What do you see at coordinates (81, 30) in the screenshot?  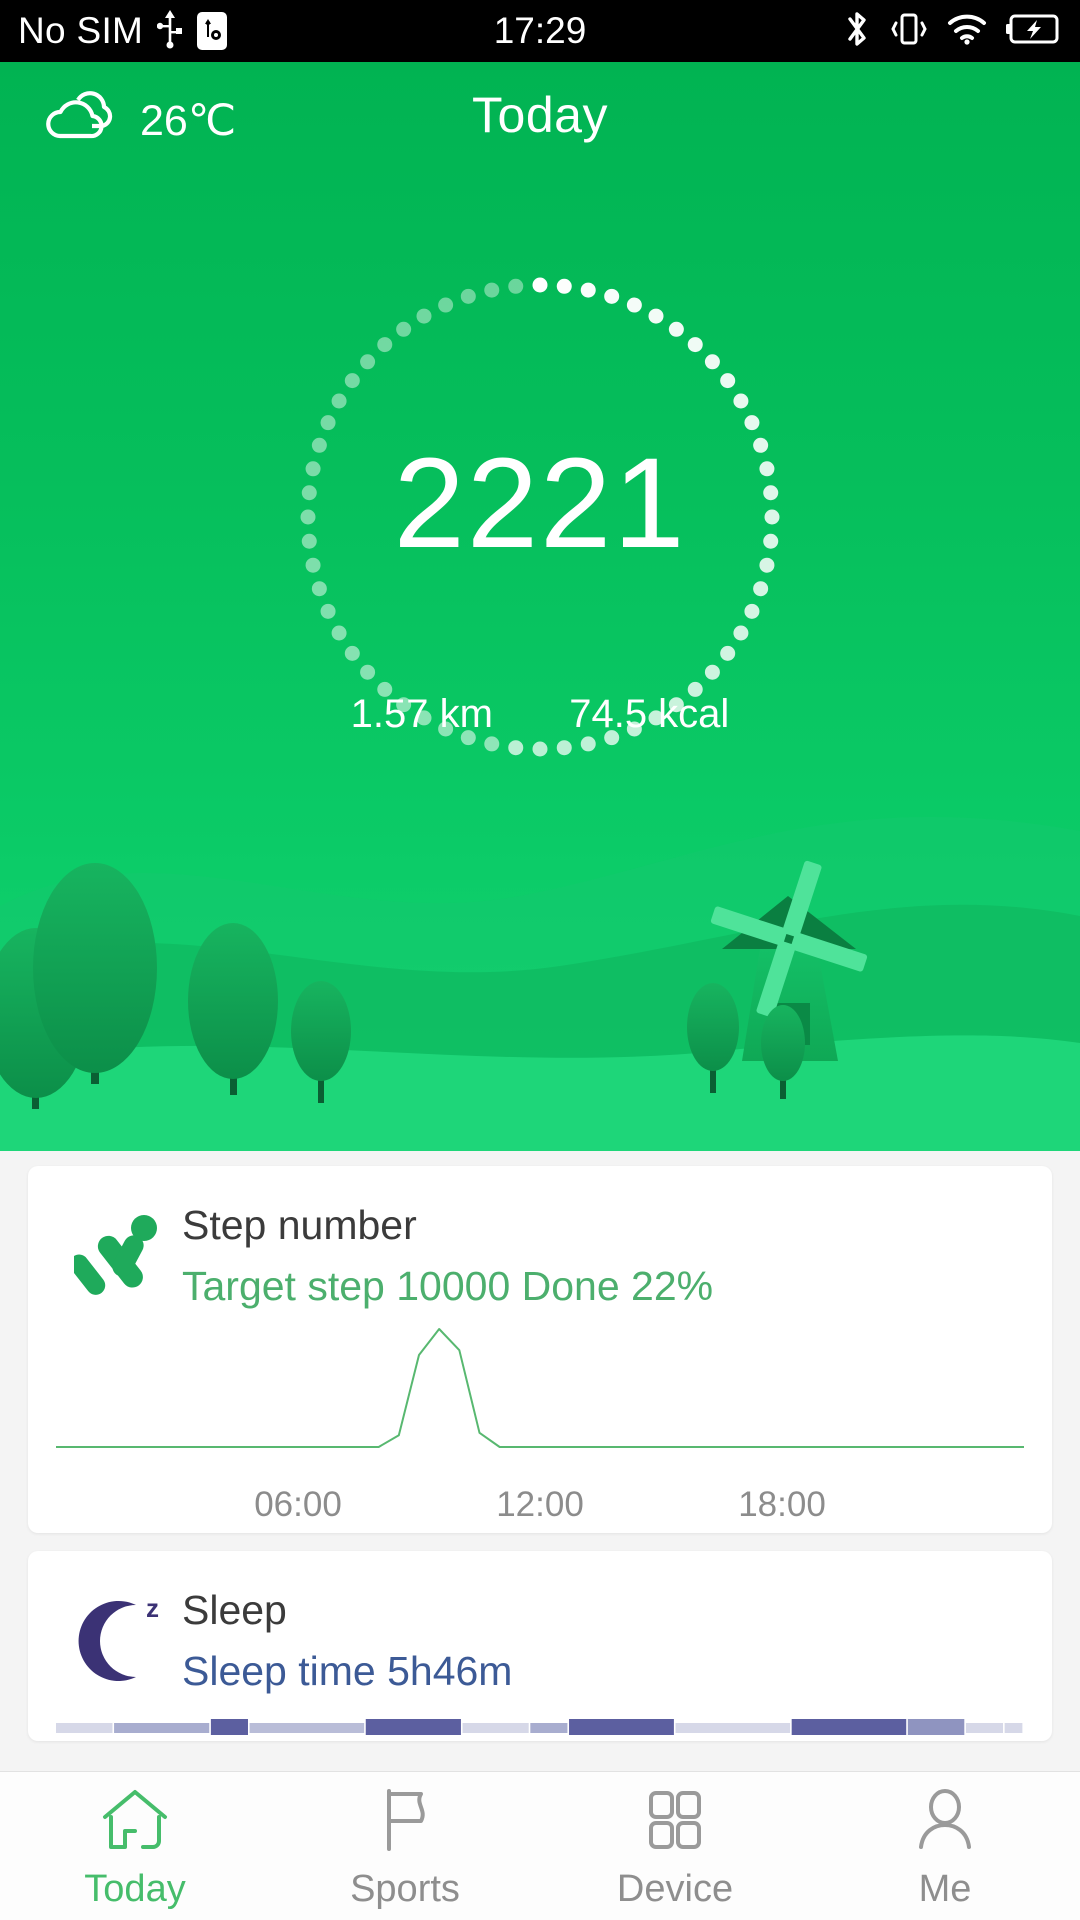 I see `carrier-label: No SIM` at bounding box center [81, 30].